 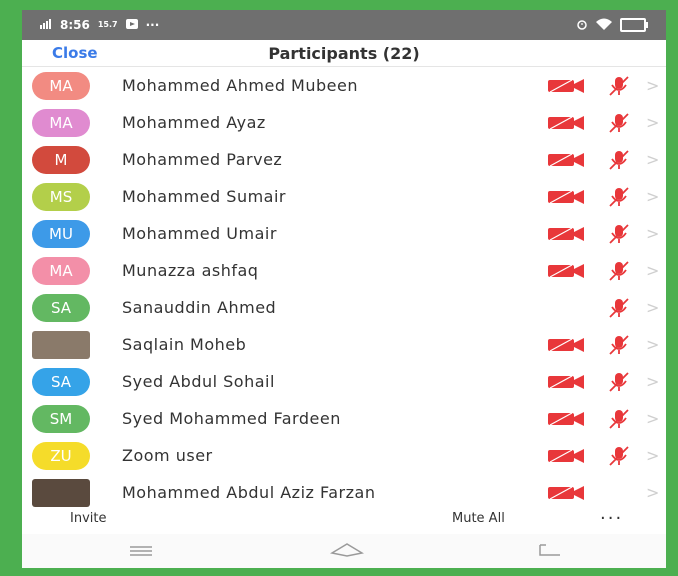 I want to click on participant-row: MA Mohammed Ahmed Mubeen >, so click(x=344, y=85).